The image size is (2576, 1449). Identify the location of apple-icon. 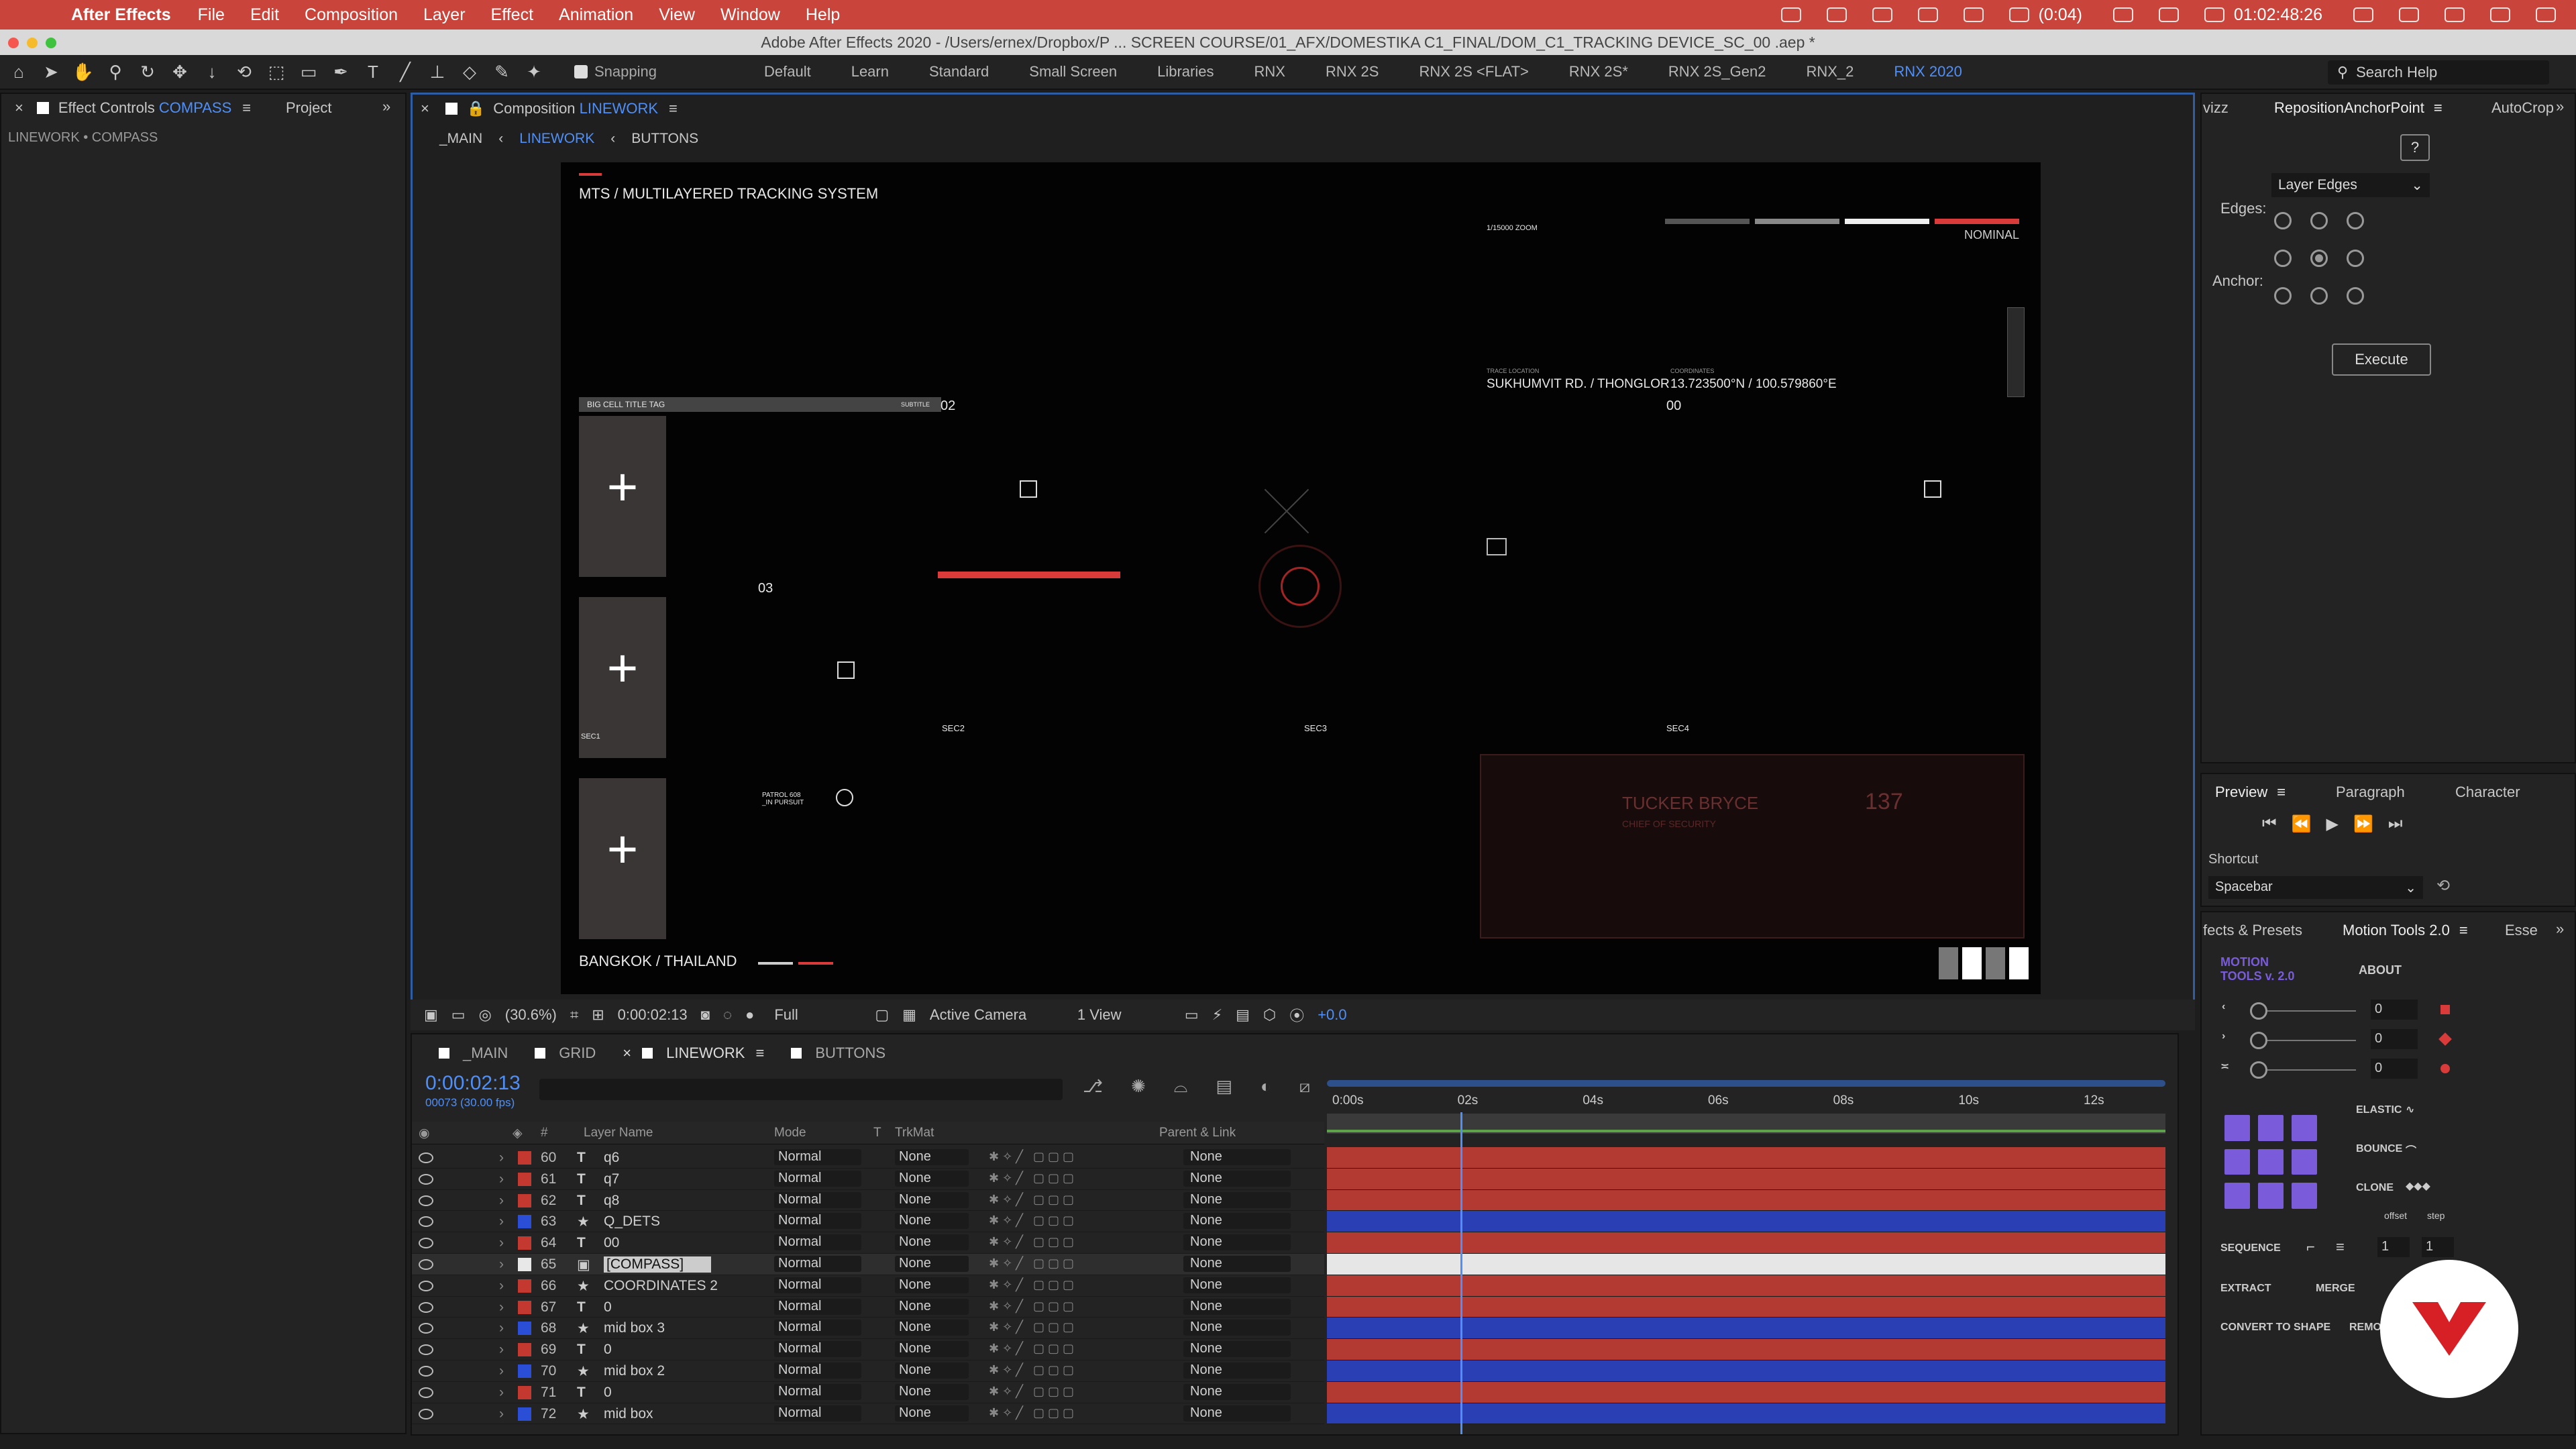
(39, 15).